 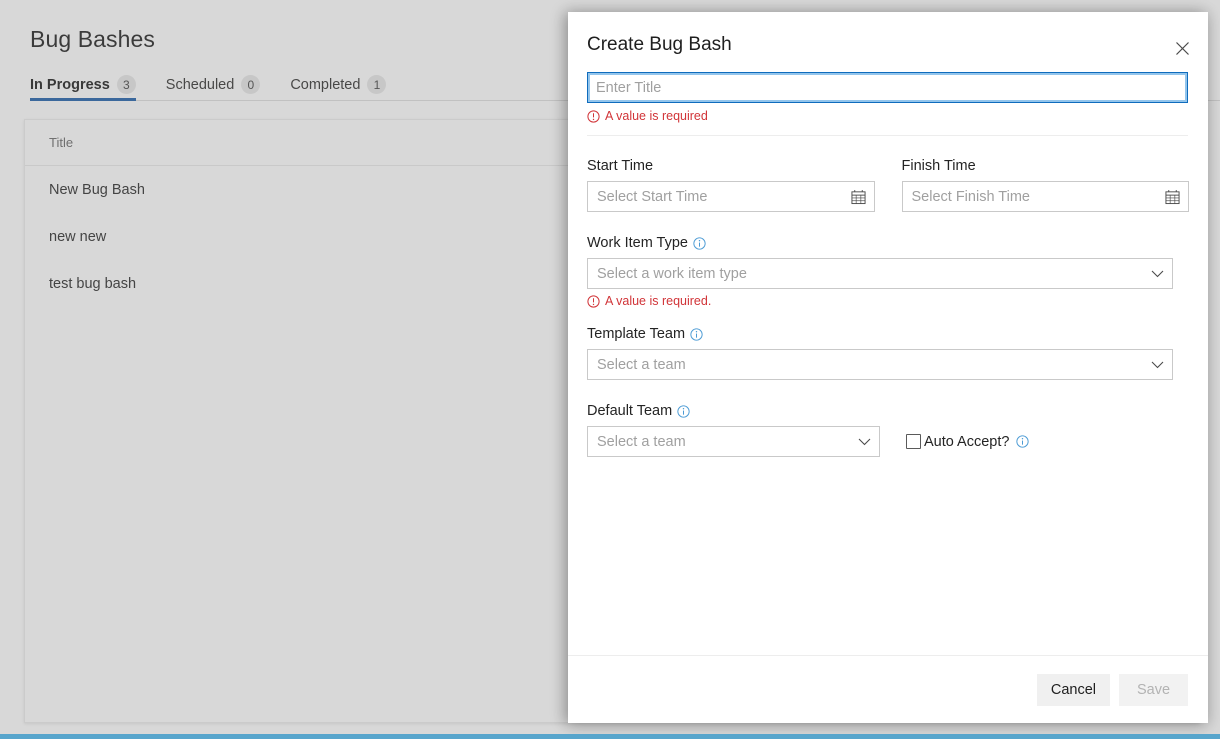 I want to click on template-team-select: Select a team, so click(x=880, y=364).